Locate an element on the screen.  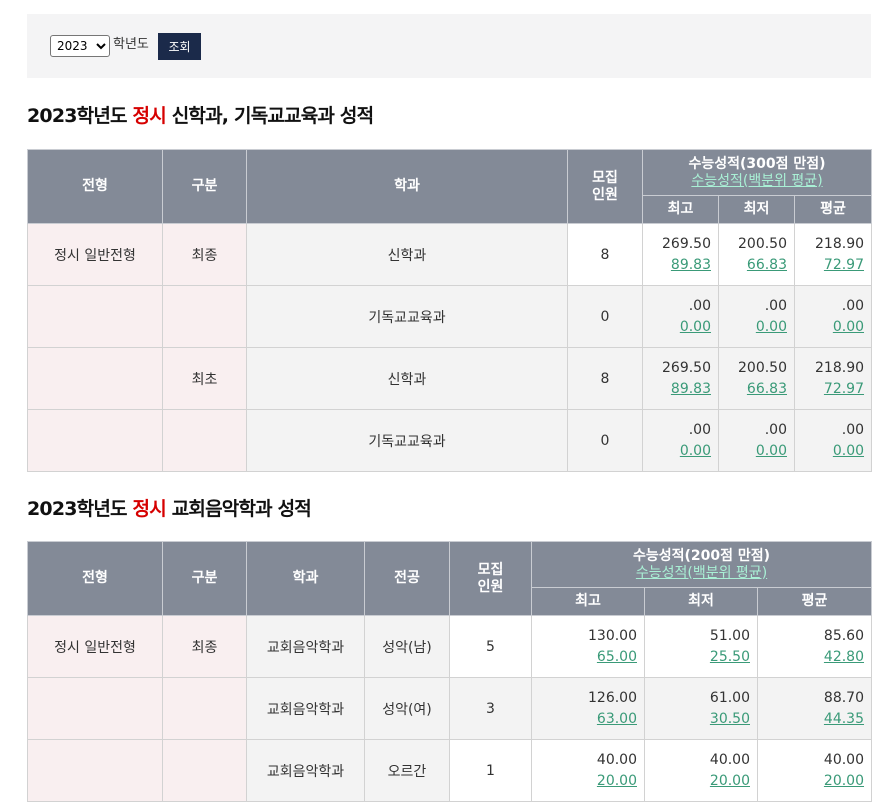
cell-min: 61.00 30.50 is located at coordinates (701, 708).